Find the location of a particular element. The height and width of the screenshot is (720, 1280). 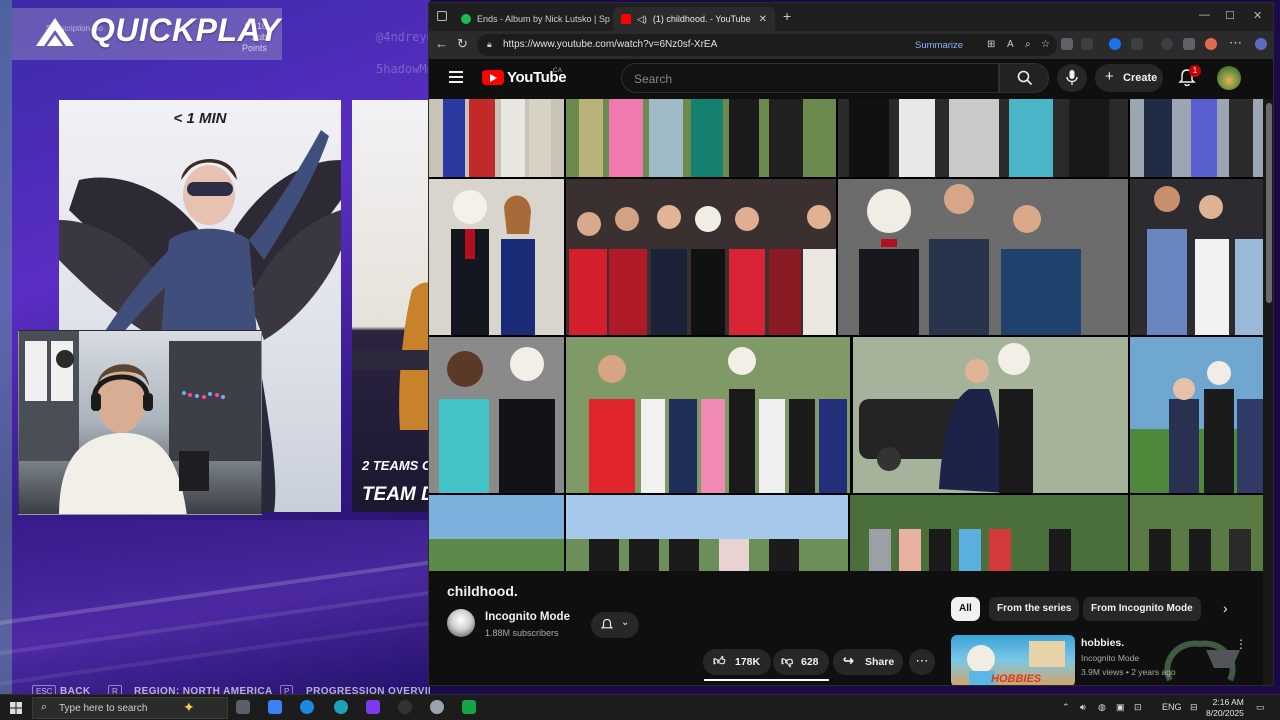

system-clock: 2:16 AM 8/20/2025 is located at coordinates (1225, 708).